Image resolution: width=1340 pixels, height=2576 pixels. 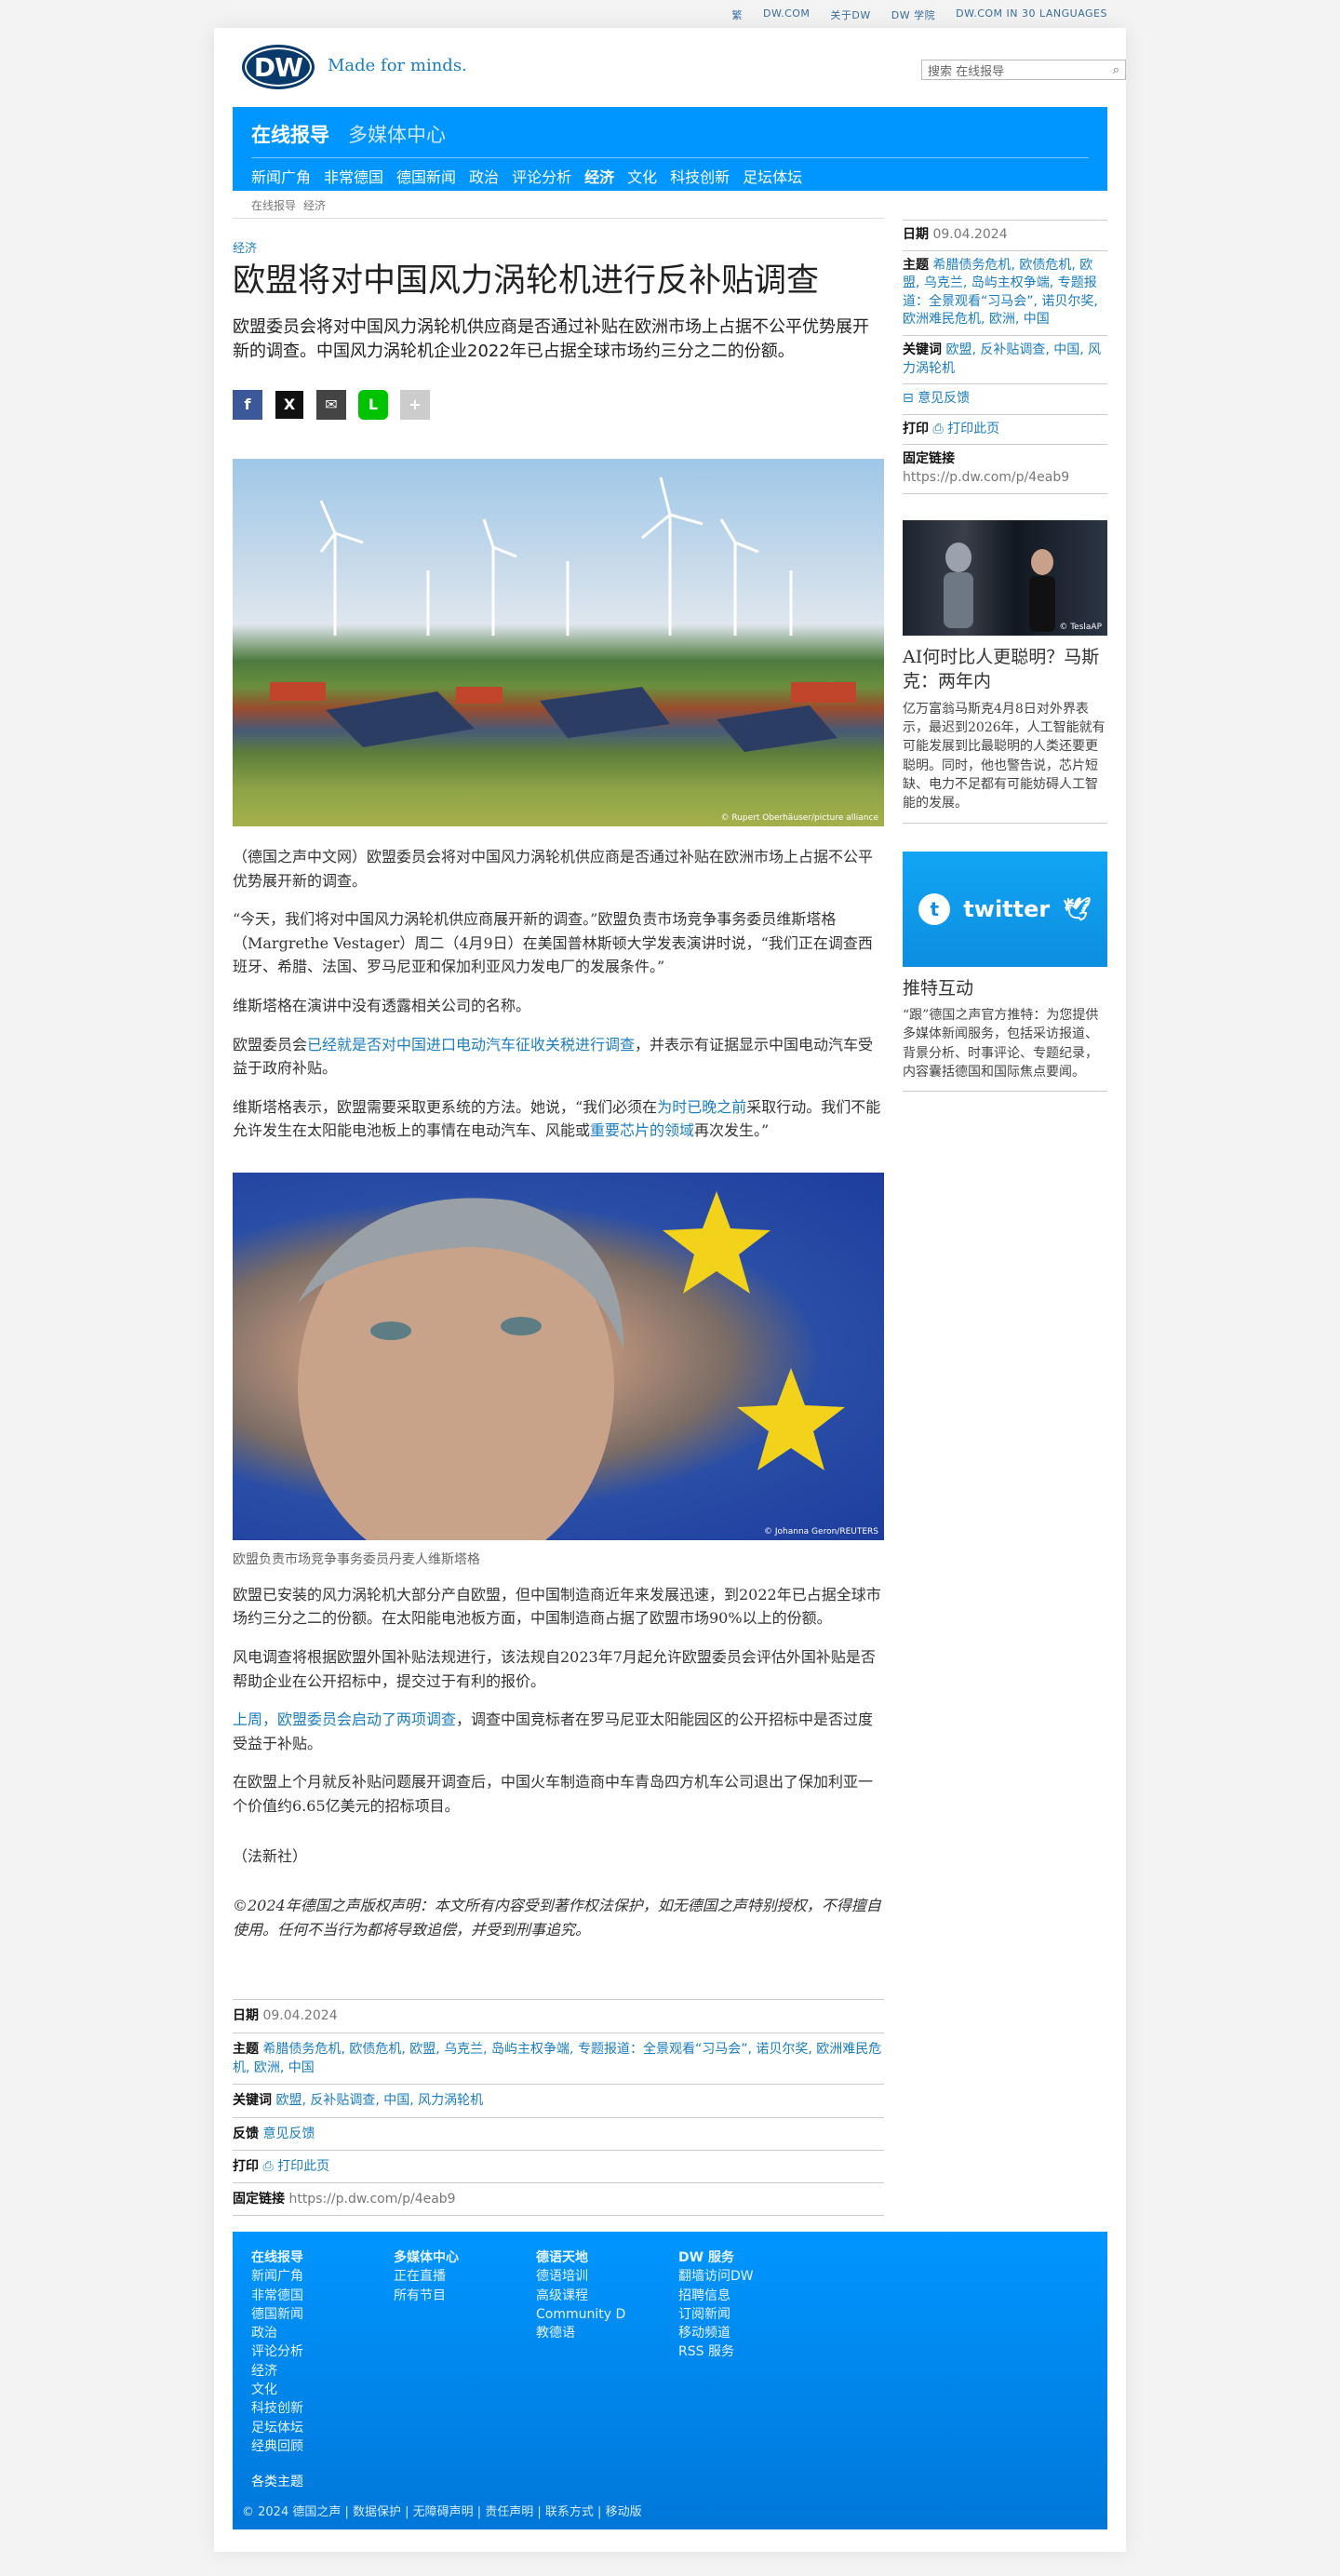 I want to click on nav-sub-item: 新闻广角, so click(x=281, y=176).